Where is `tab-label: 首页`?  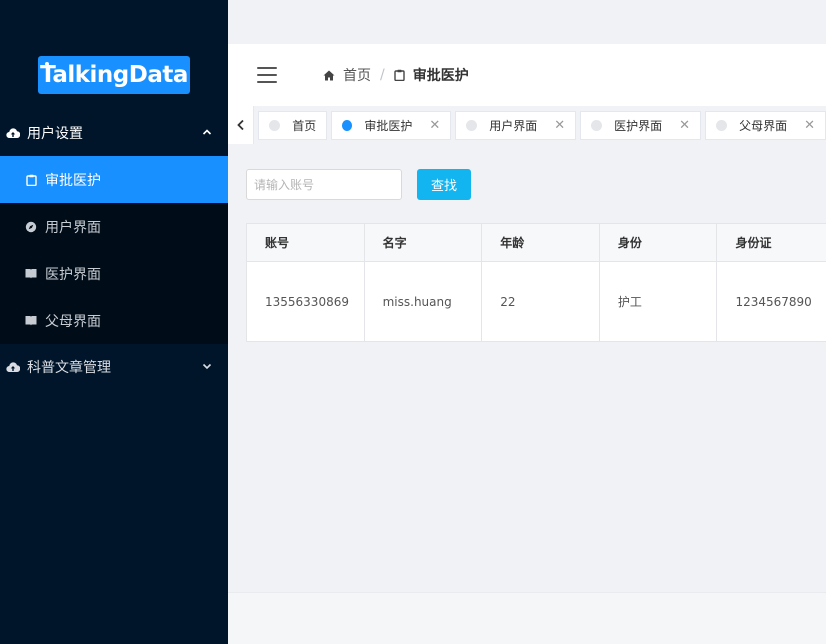
tab-label: 首页 is located at coordinates (304, 125).